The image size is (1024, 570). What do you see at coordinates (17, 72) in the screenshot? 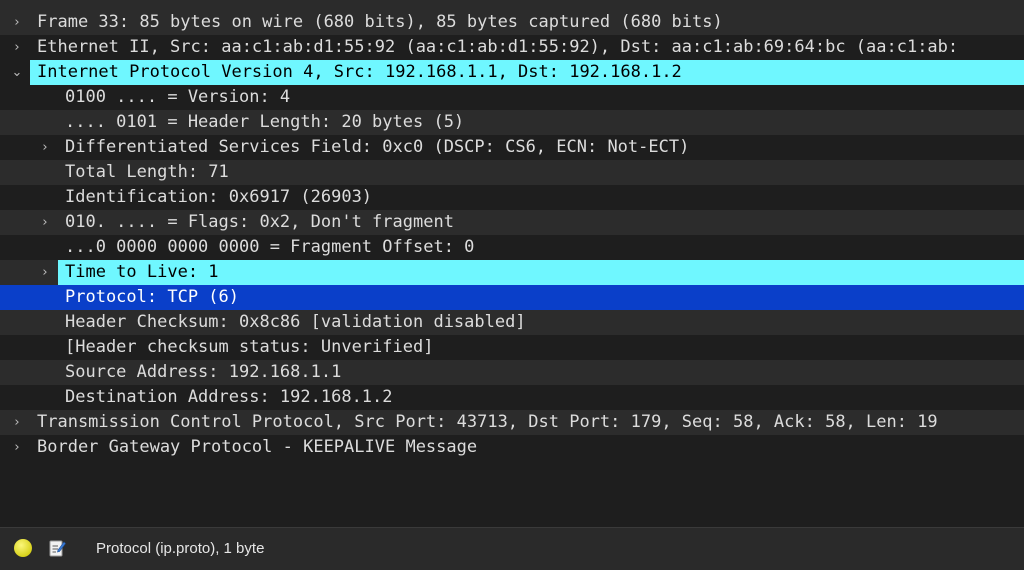
I see `collapse-arrow-icon: ⌄` at bounding box center [17, 72].